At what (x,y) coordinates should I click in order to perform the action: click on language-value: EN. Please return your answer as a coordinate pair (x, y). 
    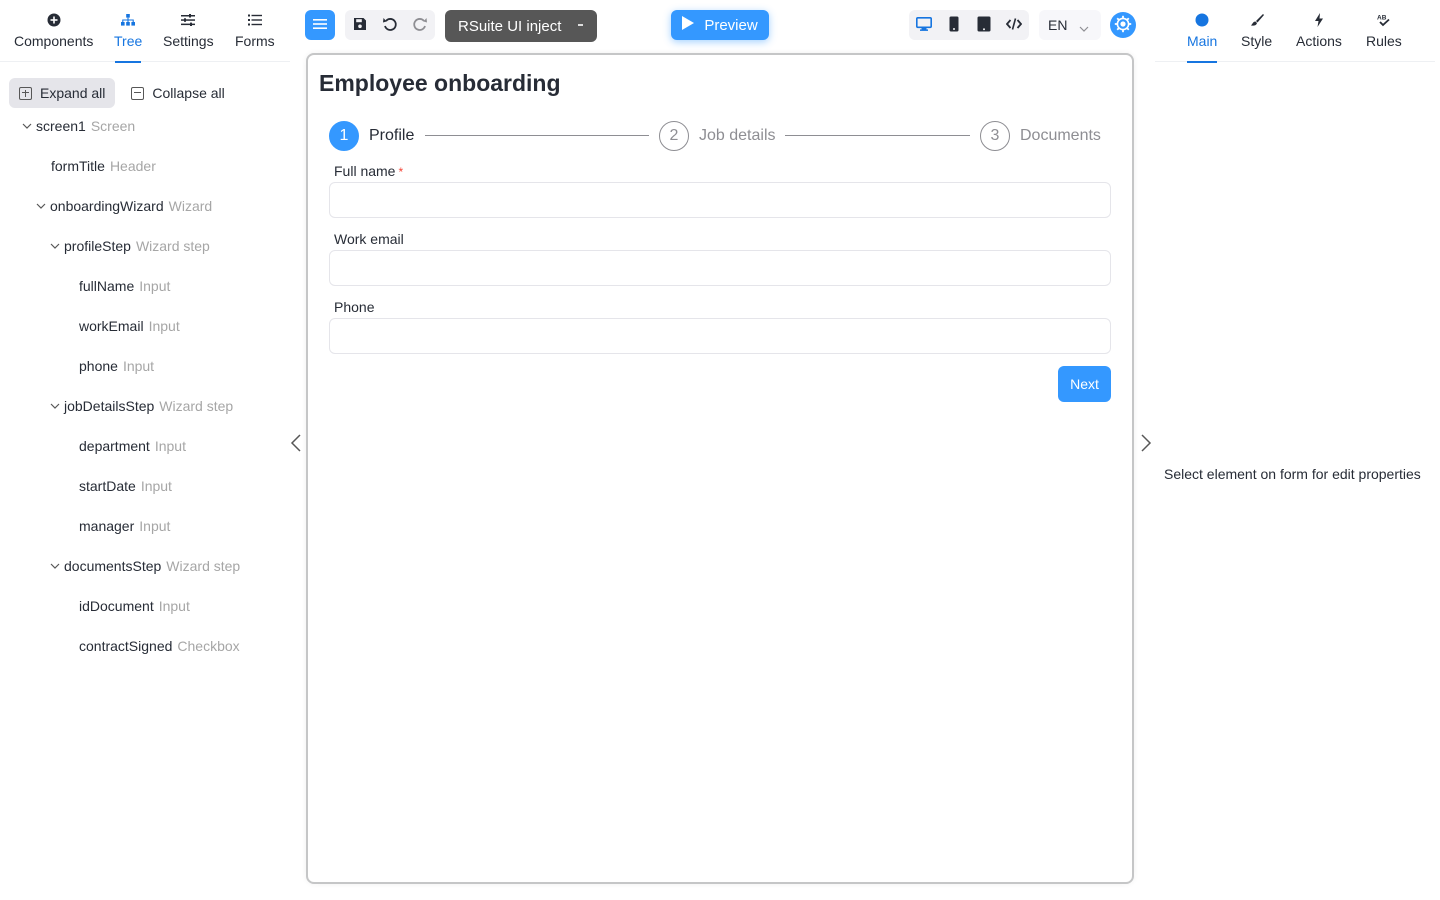
    Looking at the image, I should click on (1058, 25).